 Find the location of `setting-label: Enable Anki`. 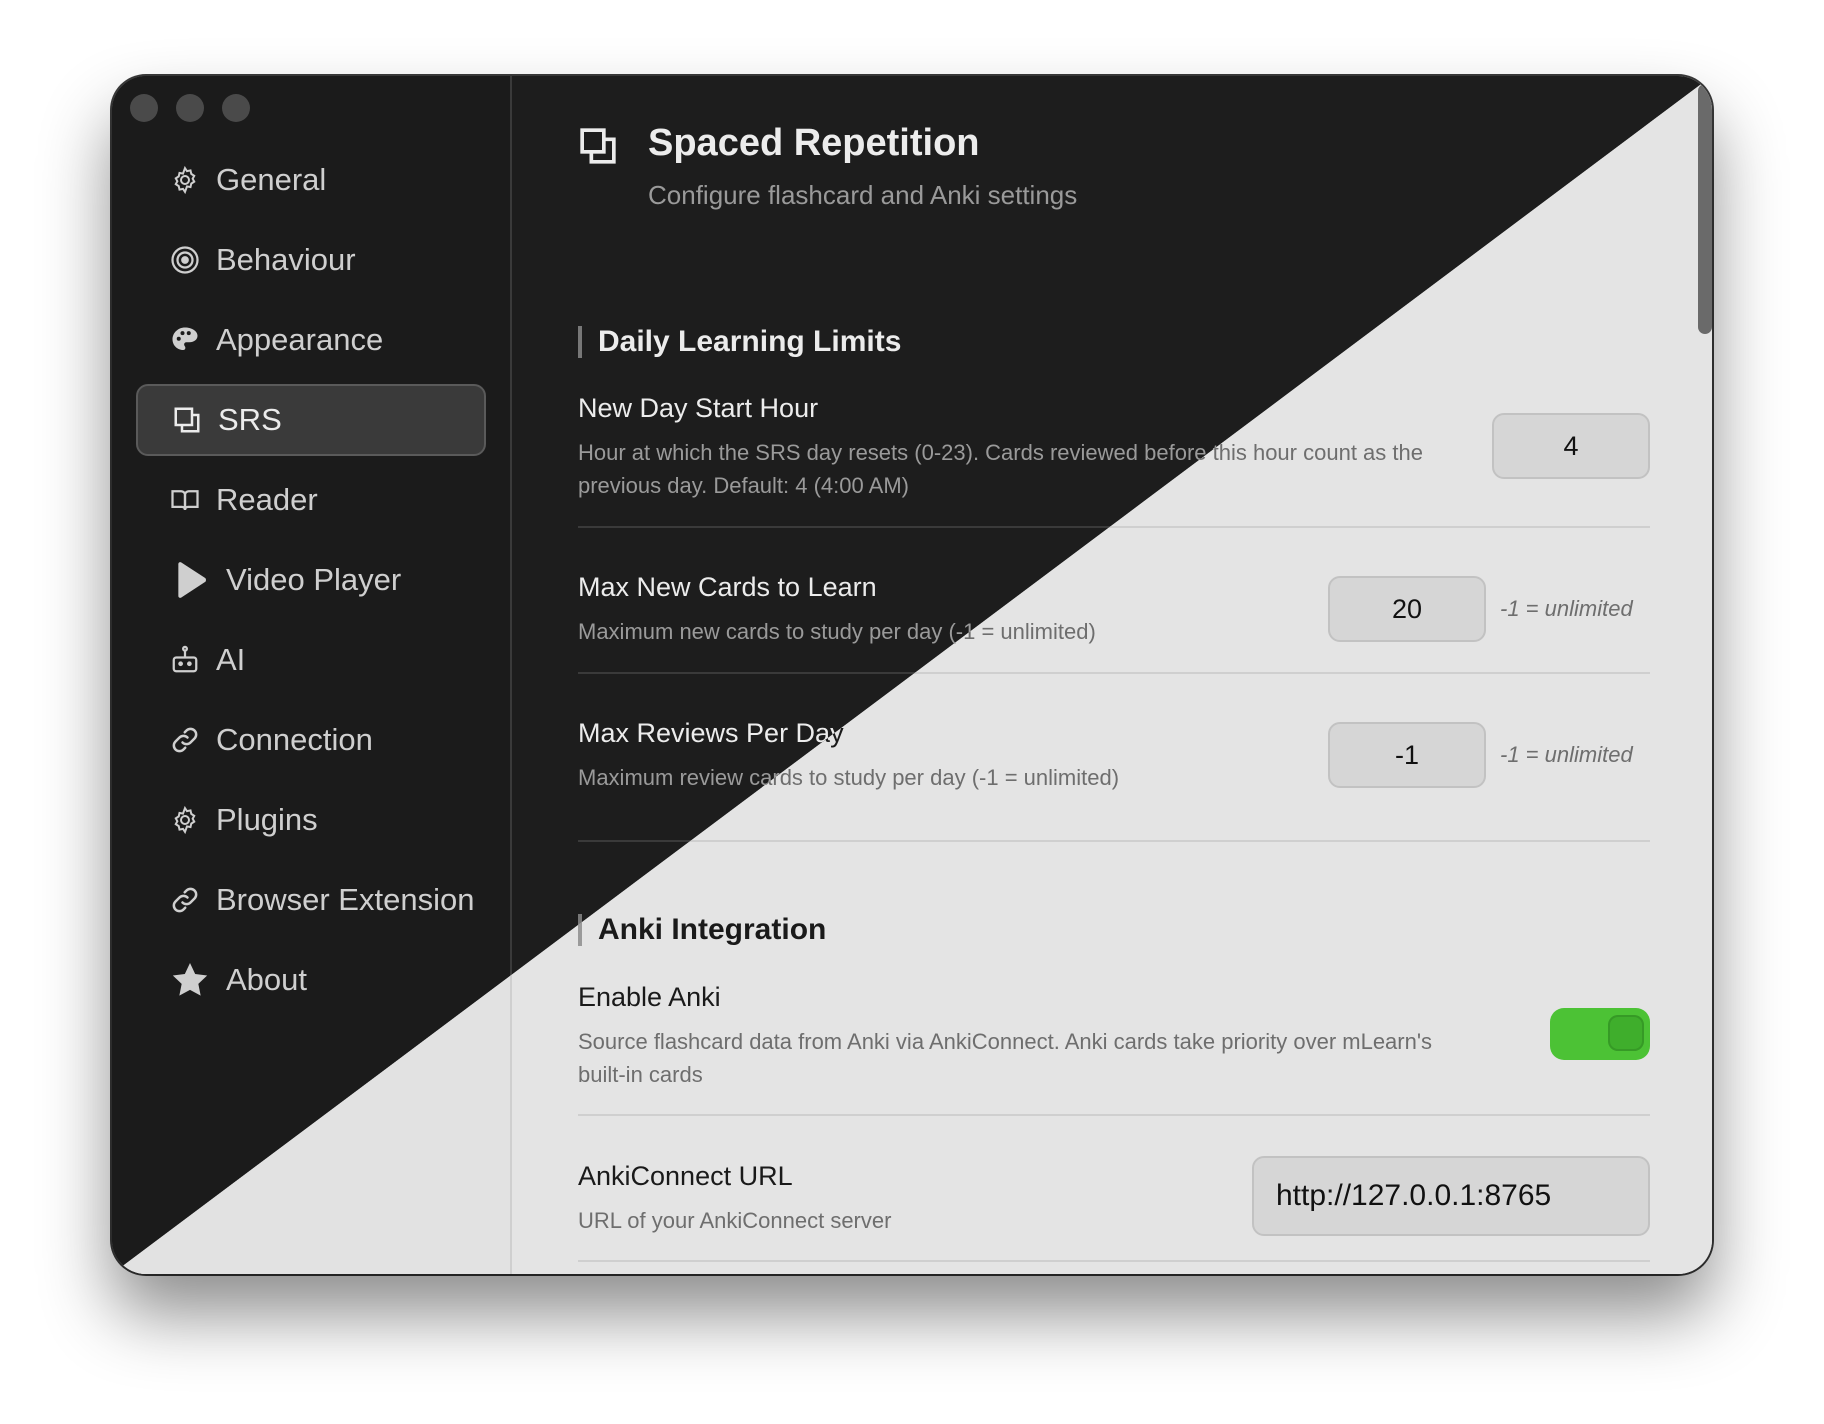

setting-label: Enable Anki is located at coordinates (649, 997).